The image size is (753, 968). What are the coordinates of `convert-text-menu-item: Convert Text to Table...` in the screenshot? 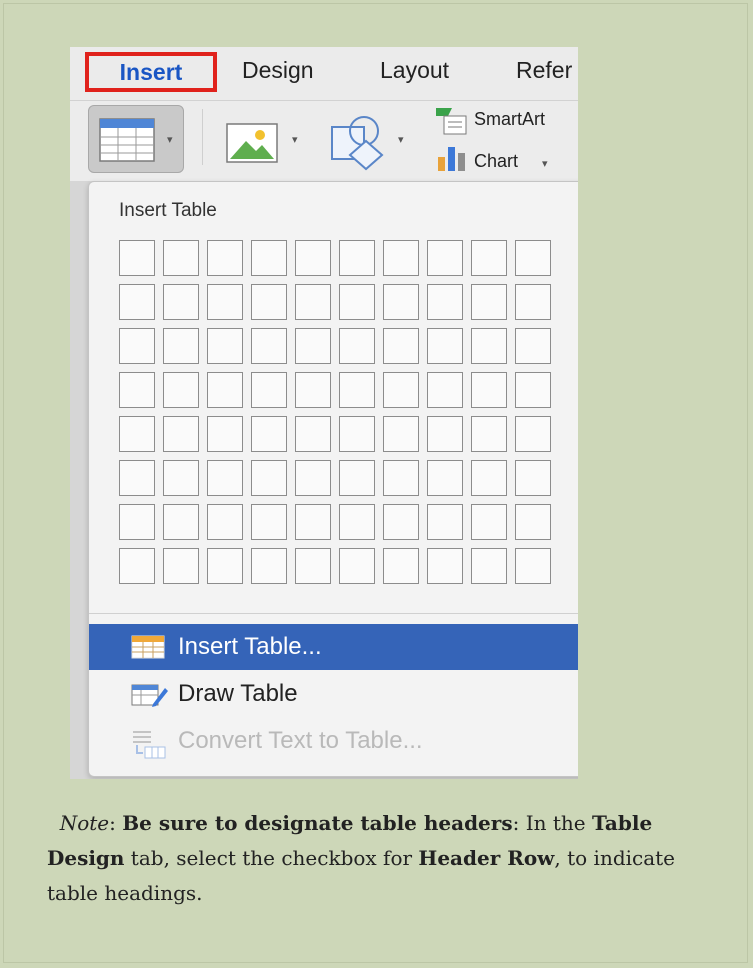 It's located at (333, 741).